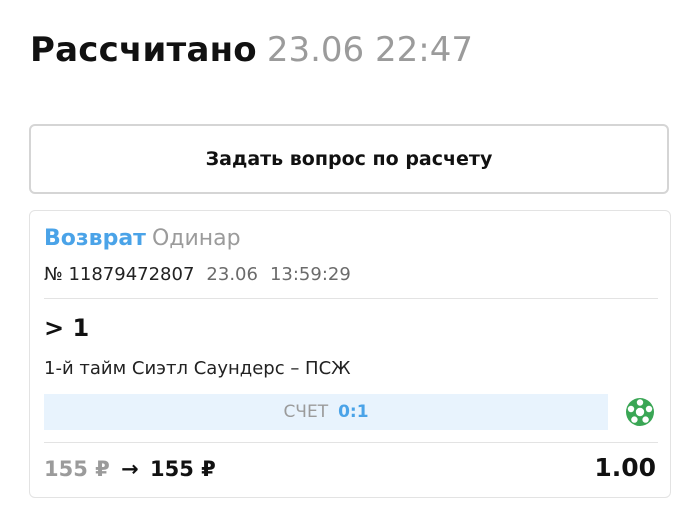 Image resolution: width=700 pixels, height=526 pixels. I want to click on bet-kind: Одинар, so click(196, 238).